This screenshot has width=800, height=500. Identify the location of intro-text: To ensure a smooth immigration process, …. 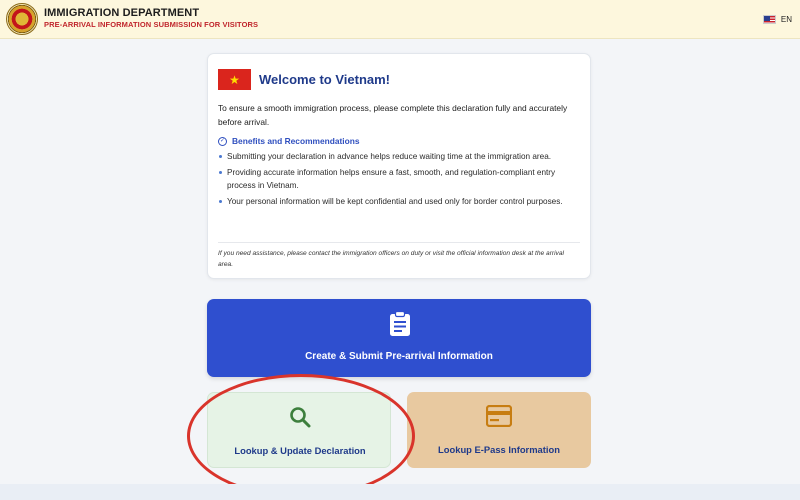
(393, 115).